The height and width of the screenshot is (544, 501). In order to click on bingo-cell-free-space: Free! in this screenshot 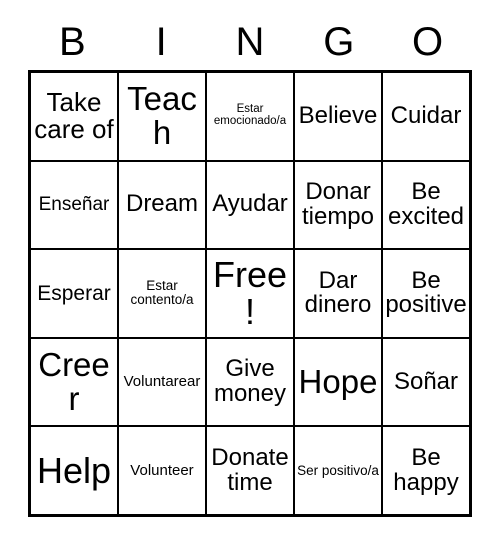, I will do `click(251, 293)`.